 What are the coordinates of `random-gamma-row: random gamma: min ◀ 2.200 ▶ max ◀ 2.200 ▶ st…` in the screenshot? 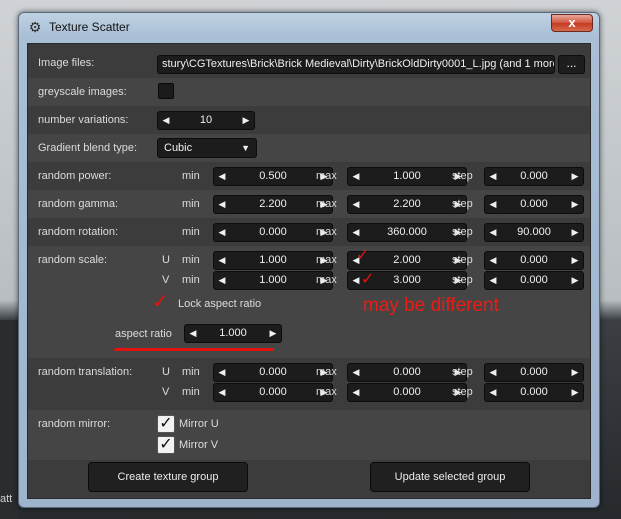 It's located at (309, 204).